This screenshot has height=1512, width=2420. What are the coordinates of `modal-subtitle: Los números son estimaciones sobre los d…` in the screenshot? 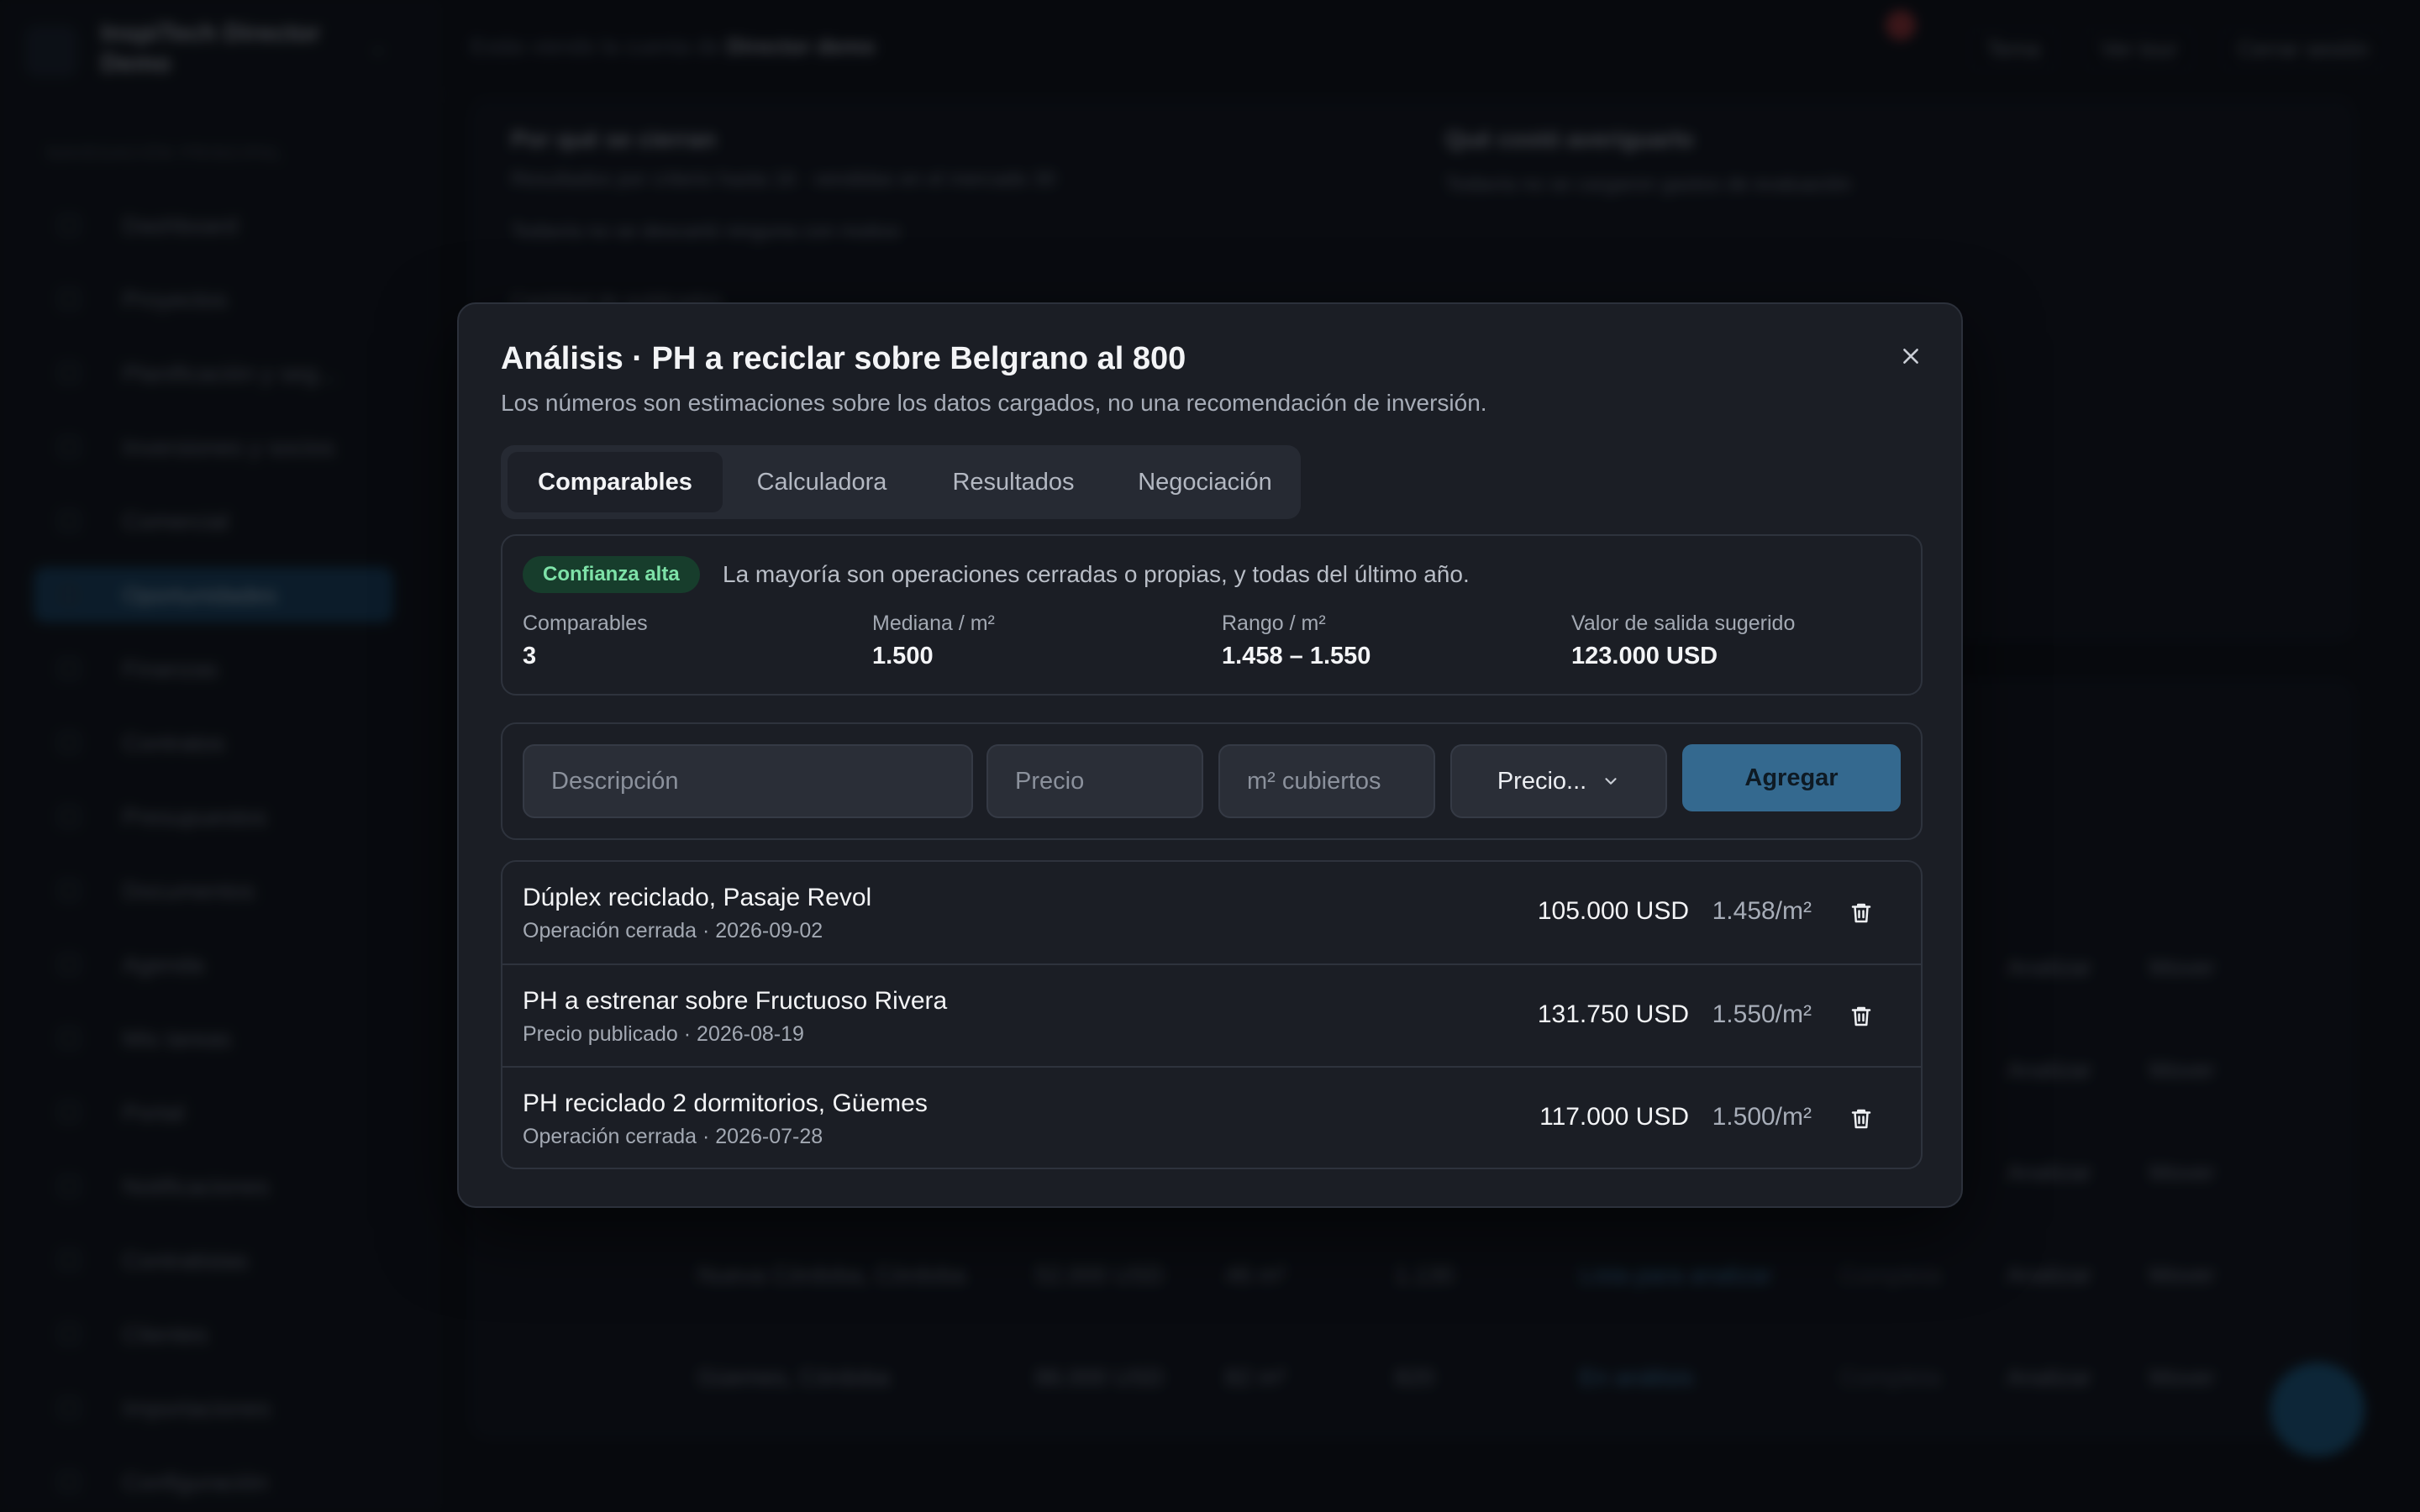 It's located at (994, 403).